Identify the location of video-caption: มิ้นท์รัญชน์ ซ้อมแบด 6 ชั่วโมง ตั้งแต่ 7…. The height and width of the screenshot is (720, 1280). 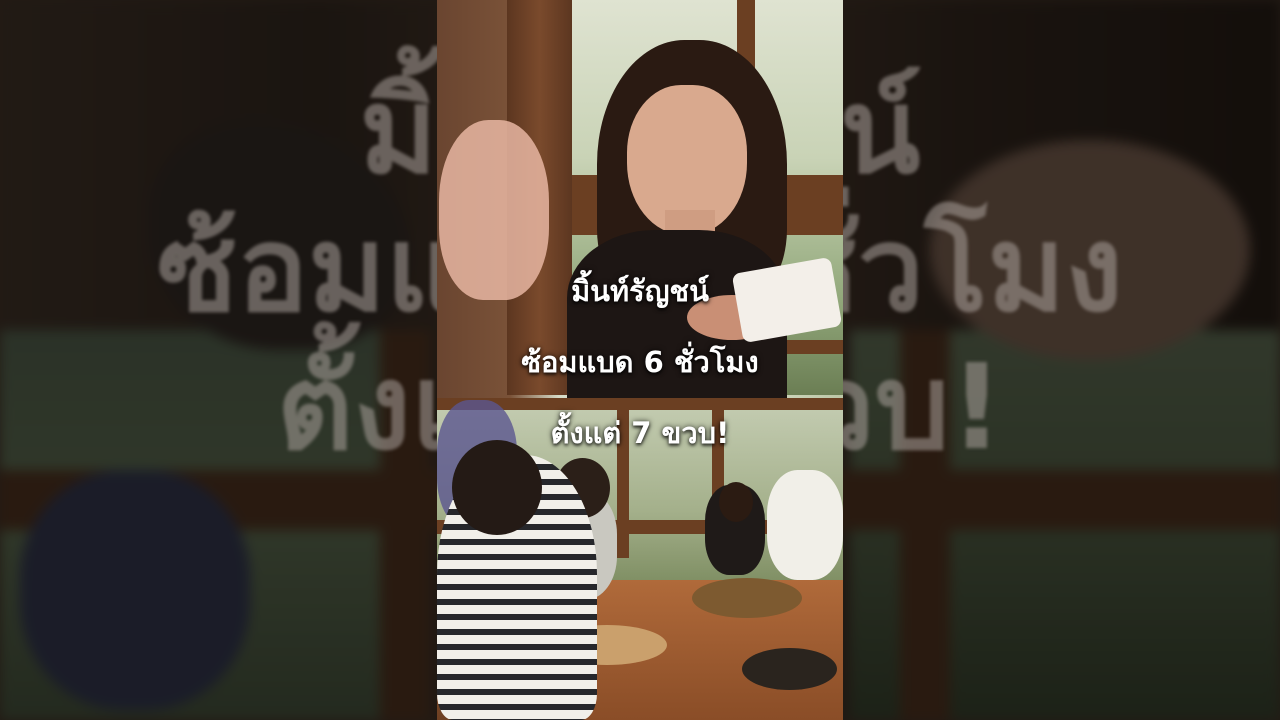
(640, 362).